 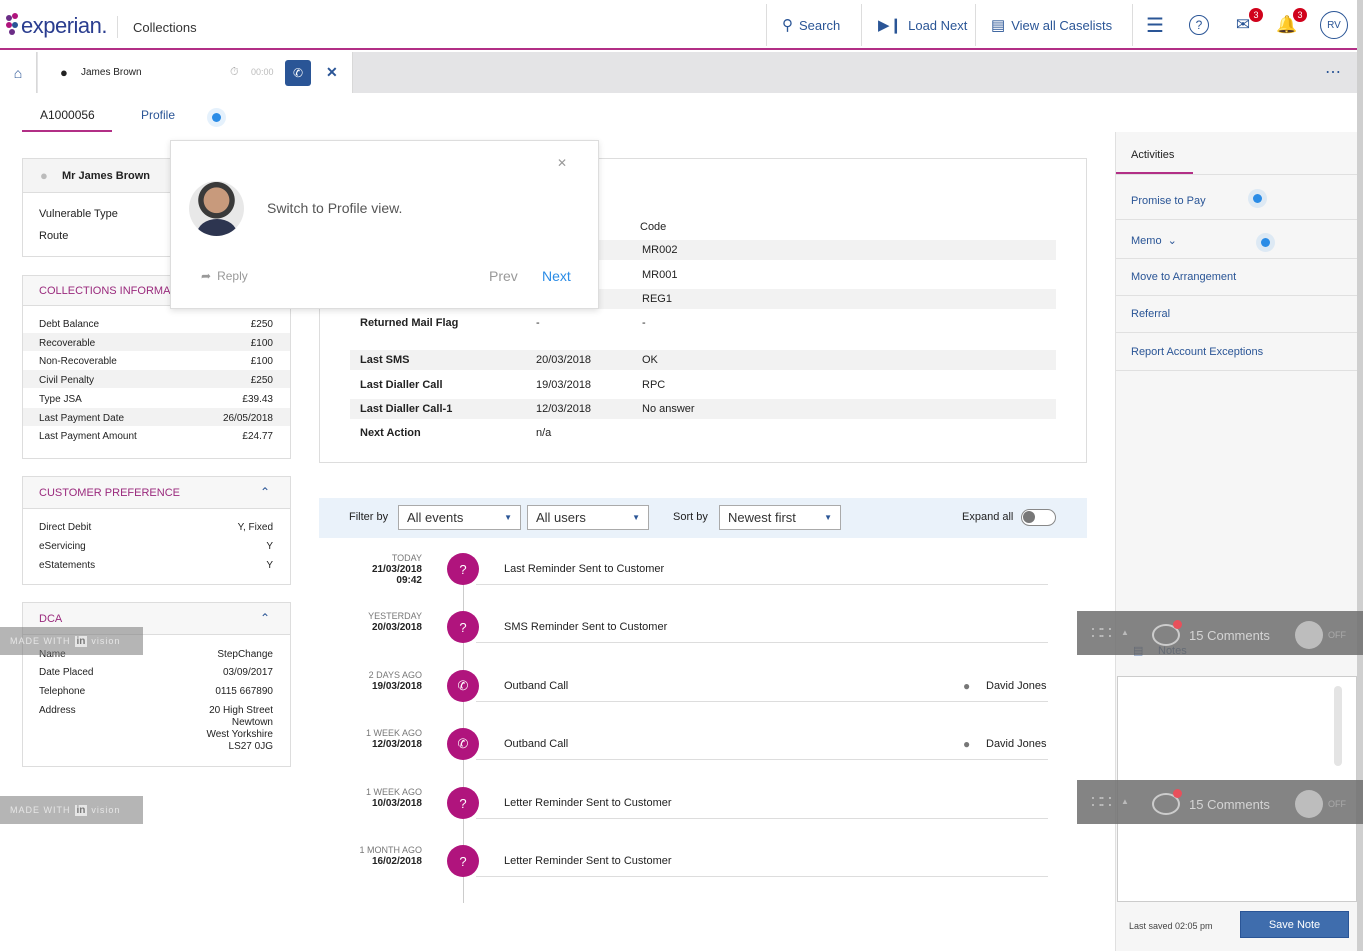 What do you see at coordinates (690, 517) in the screenshot?
I see `sort-by-label: Sort by` at bounding box center [690, 517].